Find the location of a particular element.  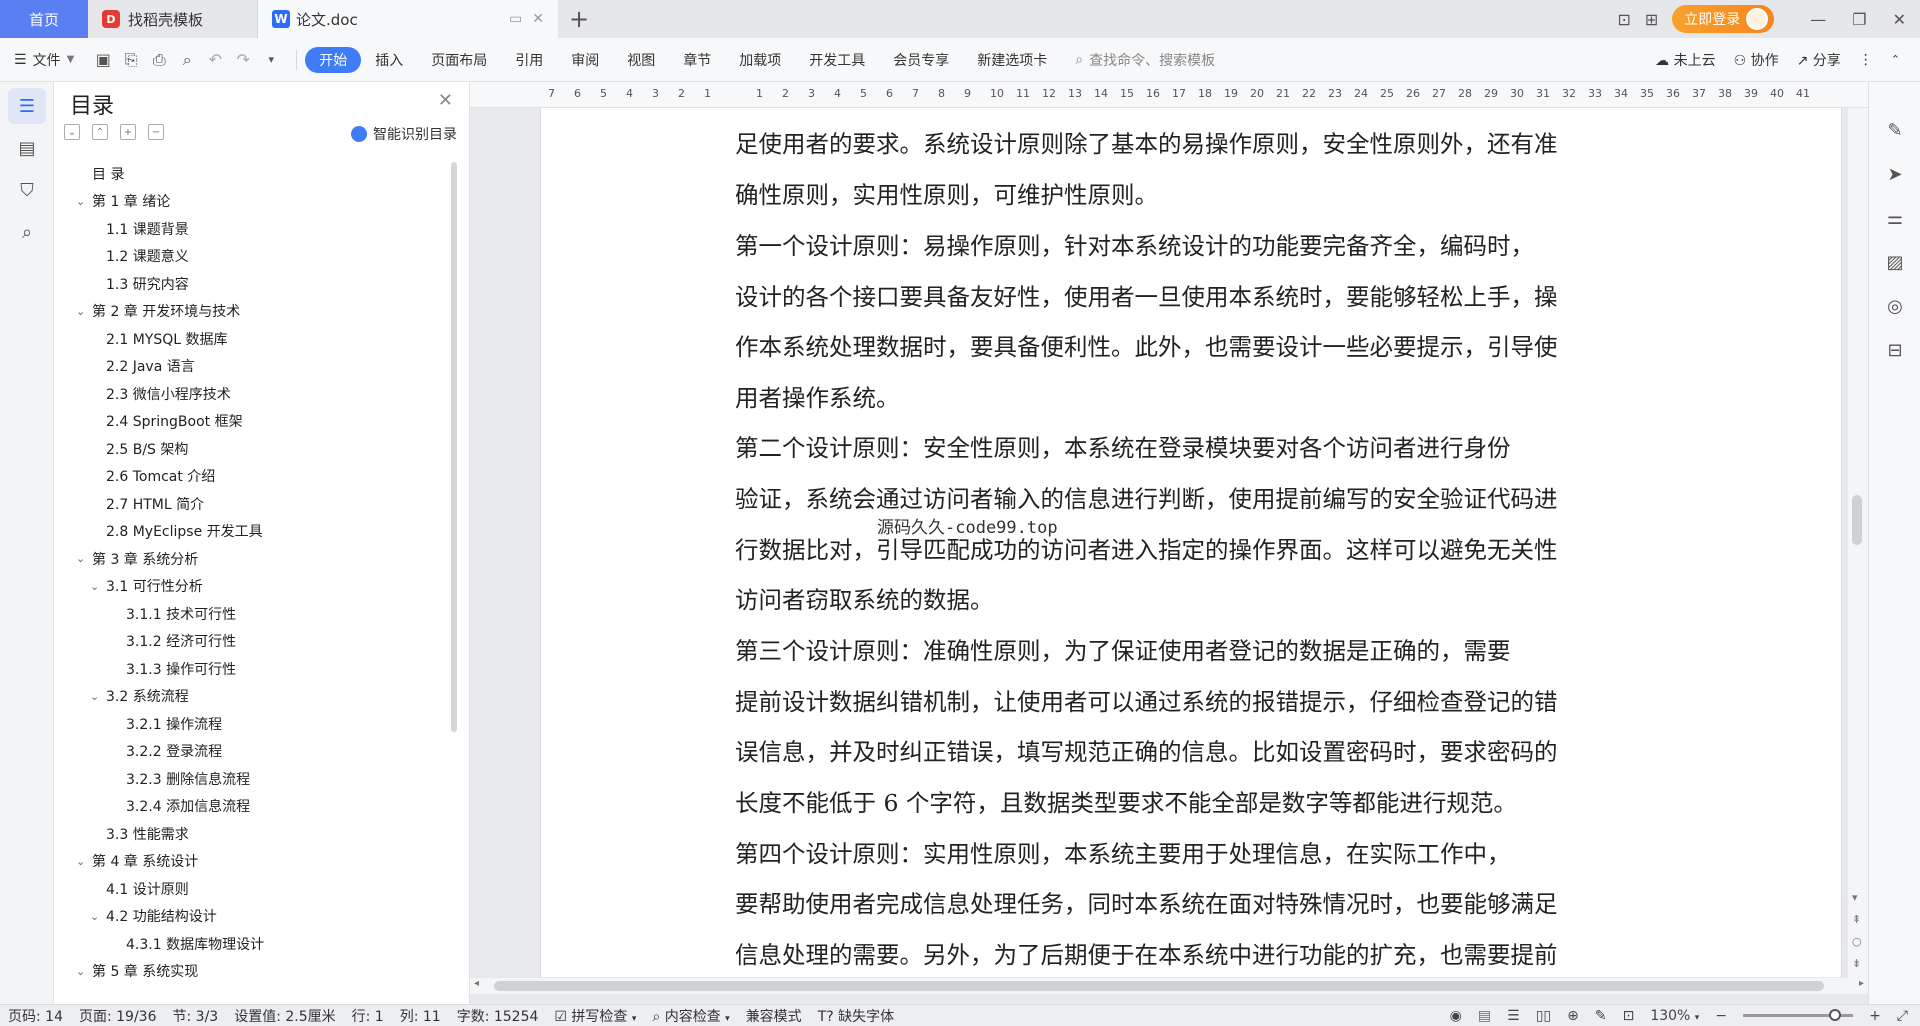

expand-all-icon: ⌄ is located at coordinates (72, 132).